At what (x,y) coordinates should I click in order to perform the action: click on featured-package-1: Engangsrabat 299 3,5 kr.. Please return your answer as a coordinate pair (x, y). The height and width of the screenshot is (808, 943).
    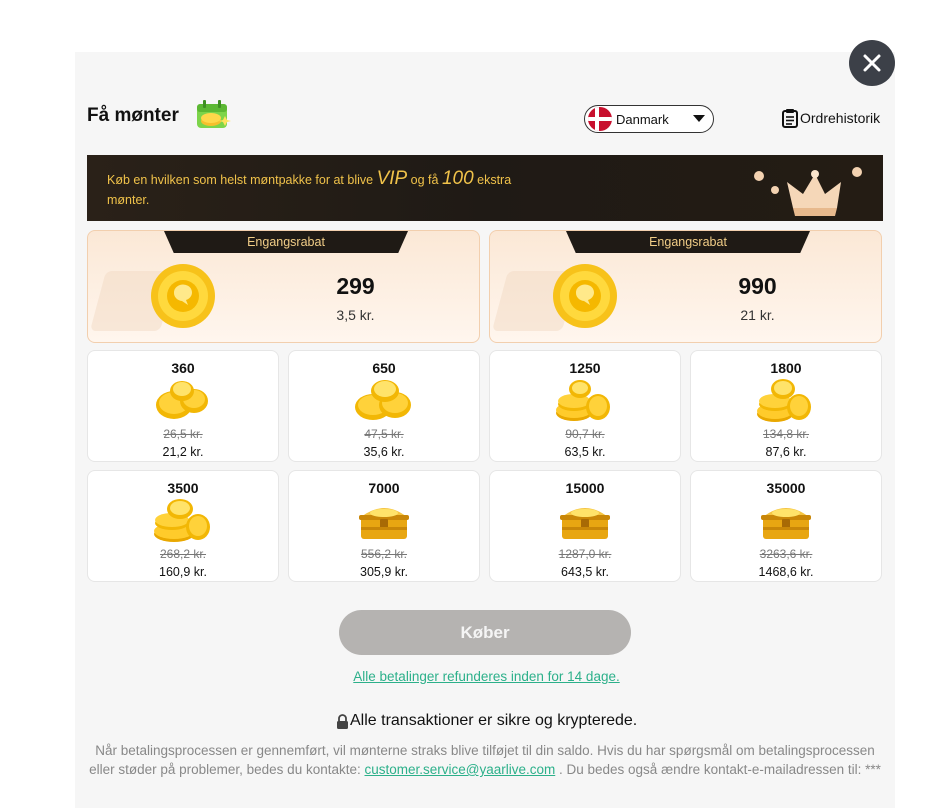
    Looking at the image, I should click on (283, 286).